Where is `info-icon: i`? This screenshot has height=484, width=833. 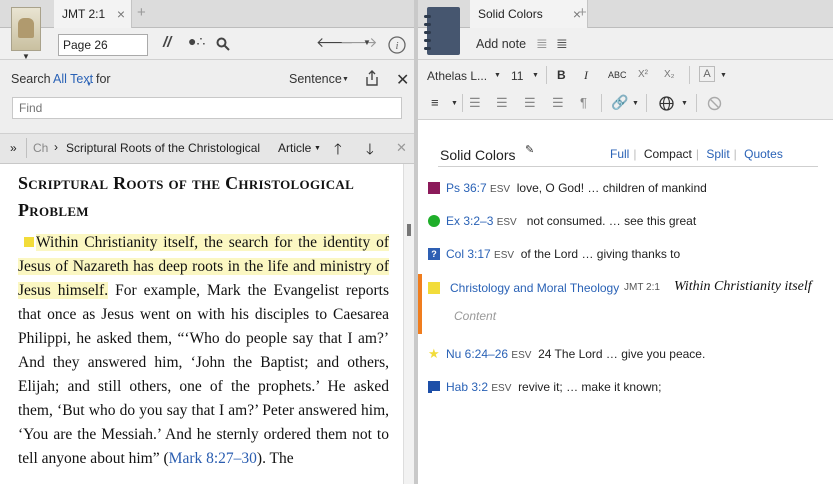 info-icon: i is located at coordinates (397, 45).